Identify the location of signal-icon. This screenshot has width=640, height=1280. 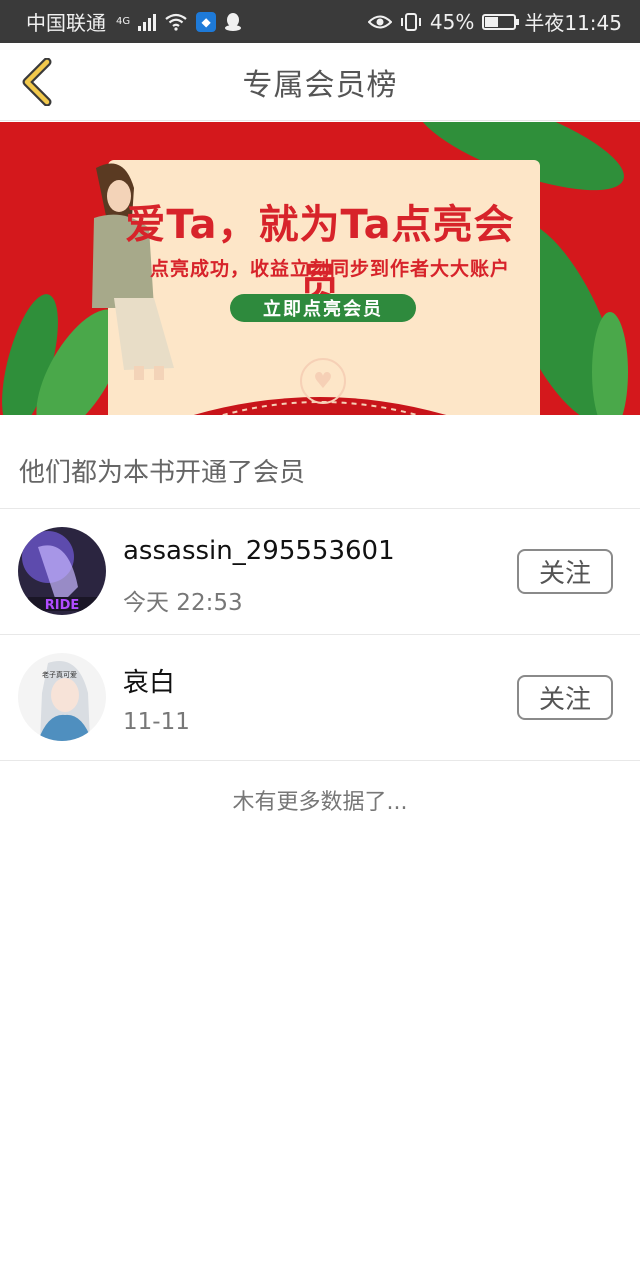
(147, 22).